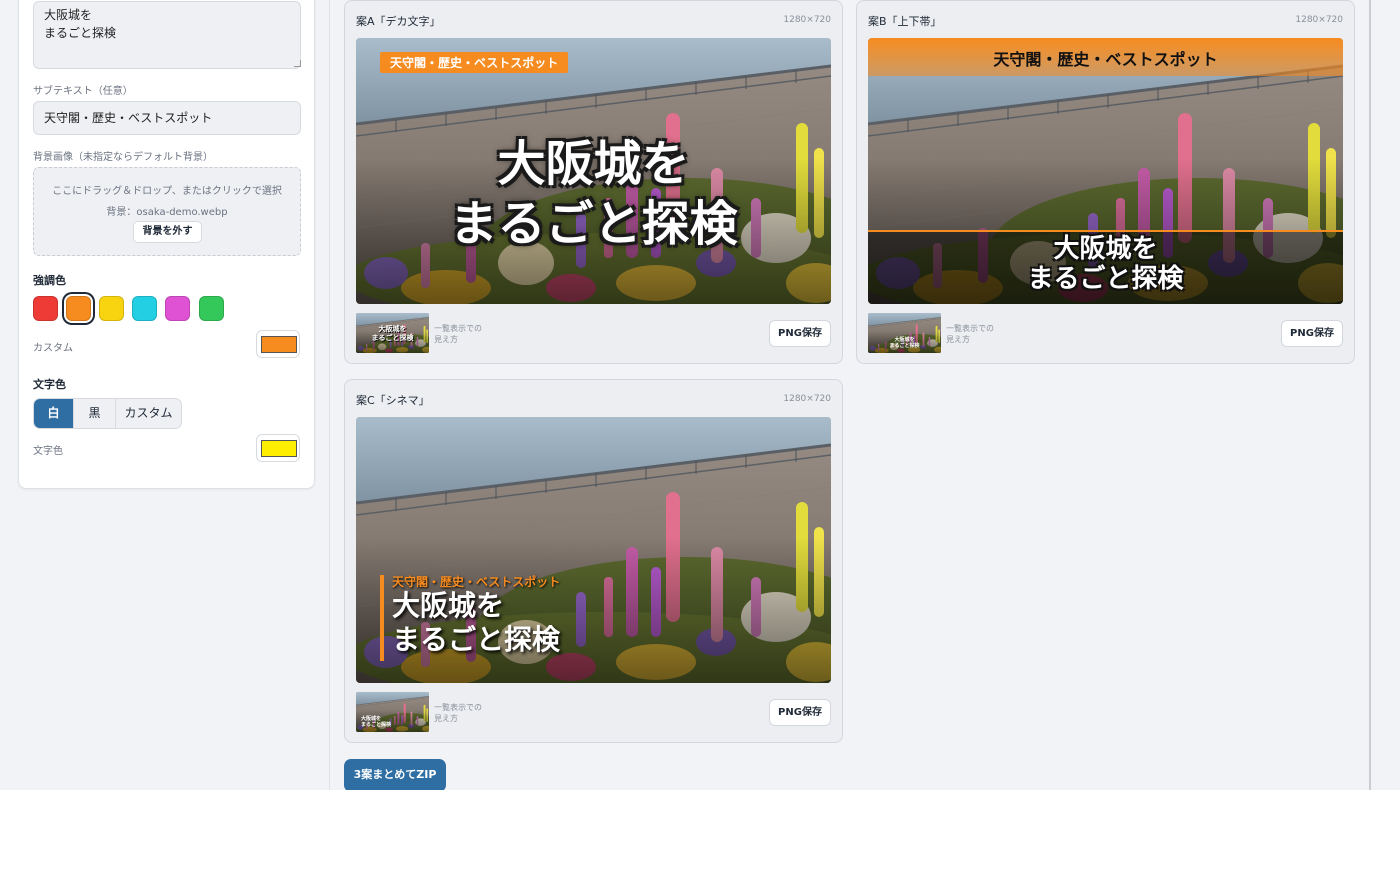 This screenshot has width=1400, height=875. I want to click on swatch-cyan, so click(144, 308).